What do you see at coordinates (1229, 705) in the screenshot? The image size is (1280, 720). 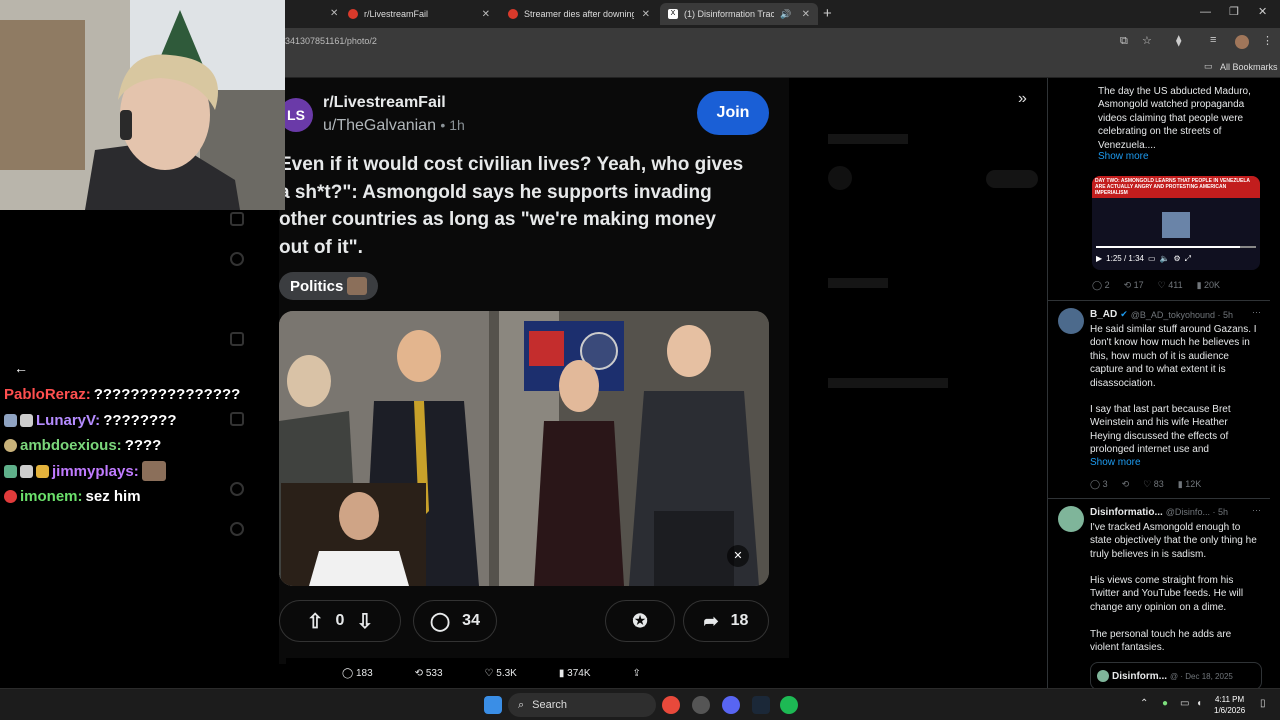 I see `system-clock: 4:11 PM 1/6/2026` at bounding box center [1229, 705].